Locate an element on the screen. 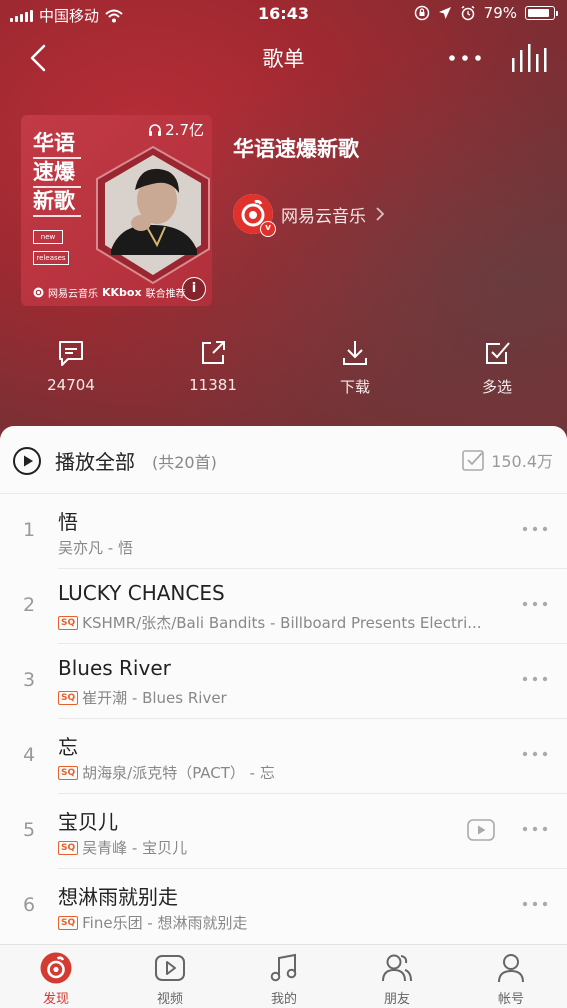 This screenshot has height=1008, width=567. tab-discover: 发现 is located at coordinates (56, 979).